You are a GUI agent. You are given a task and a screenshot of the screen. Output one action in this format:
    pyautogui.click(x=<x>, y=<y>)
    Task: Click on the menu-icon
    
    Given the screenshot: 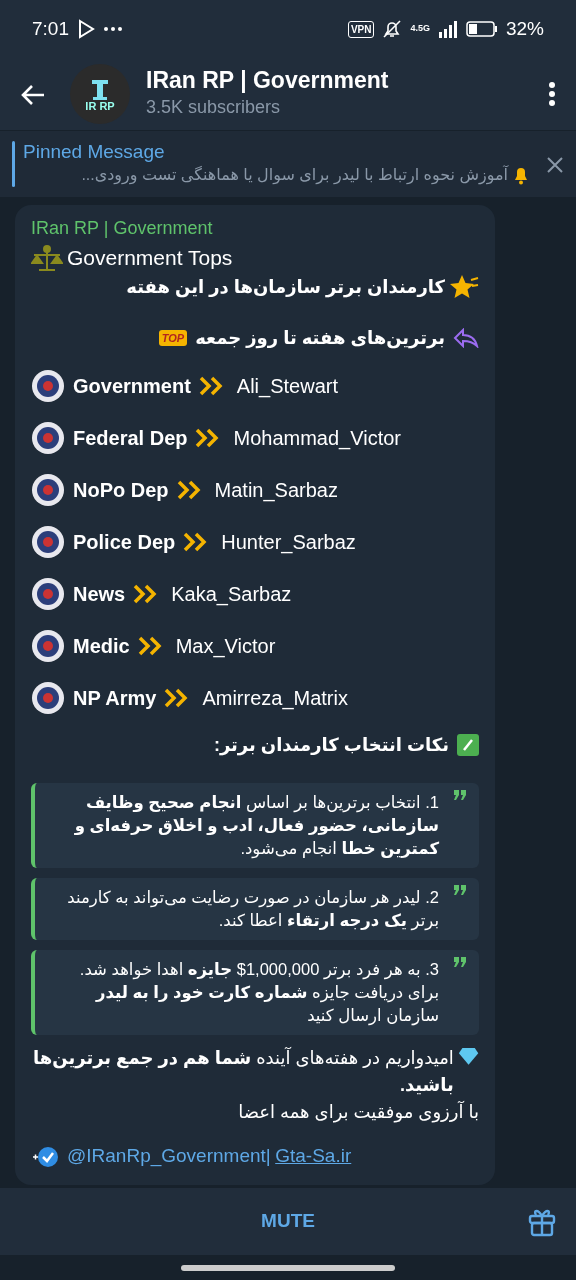 What is the action you would take?
    pyautogui.click(x=552, y=94)
    